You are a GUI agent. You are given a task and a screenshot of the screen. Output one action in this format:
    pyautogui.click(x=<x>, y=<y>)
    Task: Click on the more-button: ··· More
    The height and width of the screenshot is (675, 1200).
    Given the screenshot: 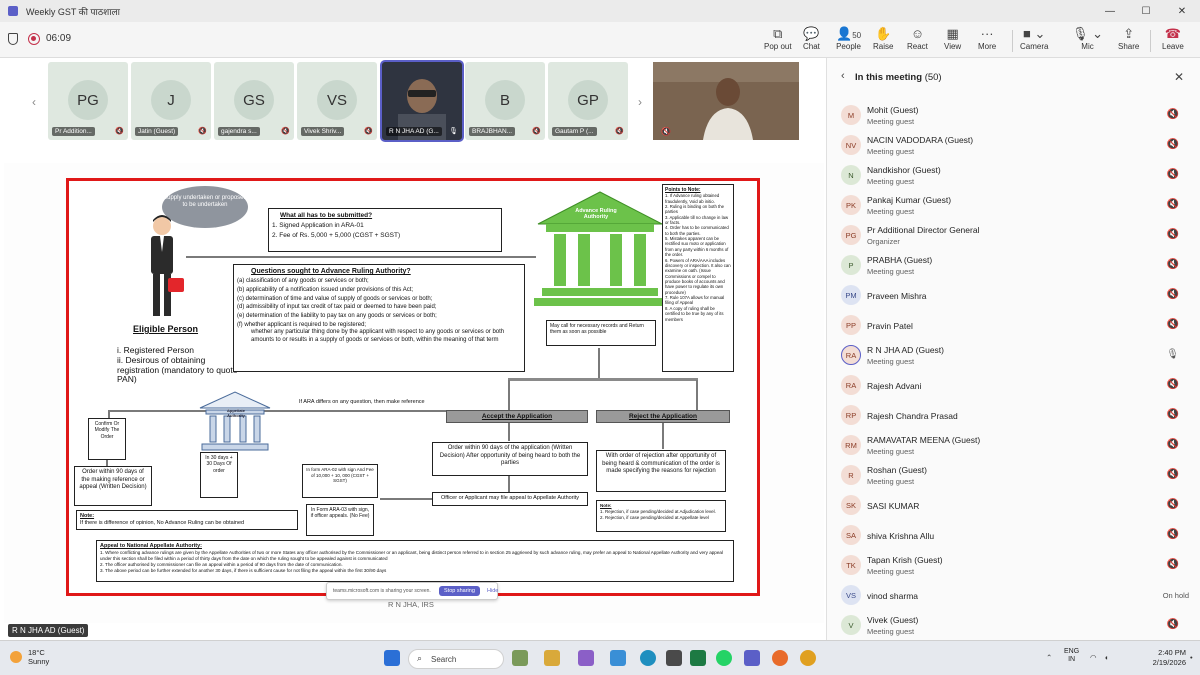 What is the action you would take?
    pyautogui.click(x=987, y=38)
    